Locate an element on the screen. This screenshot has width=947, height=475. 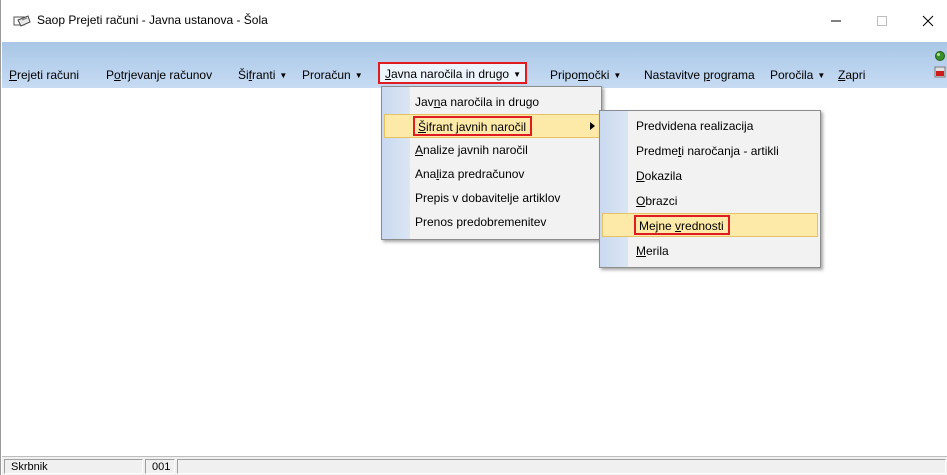
menuitem-prenos-predobremenitev: Prenos predobremenitev is located at coordinates (491, 222).